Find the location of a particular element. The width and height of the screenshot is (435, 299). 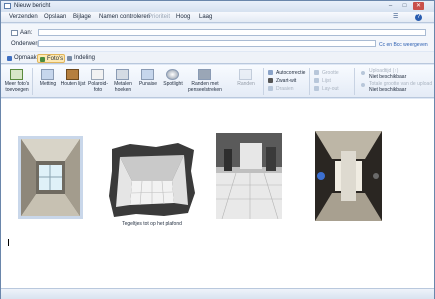

rotate-button: Draaien is located at coordinates (281, 89).